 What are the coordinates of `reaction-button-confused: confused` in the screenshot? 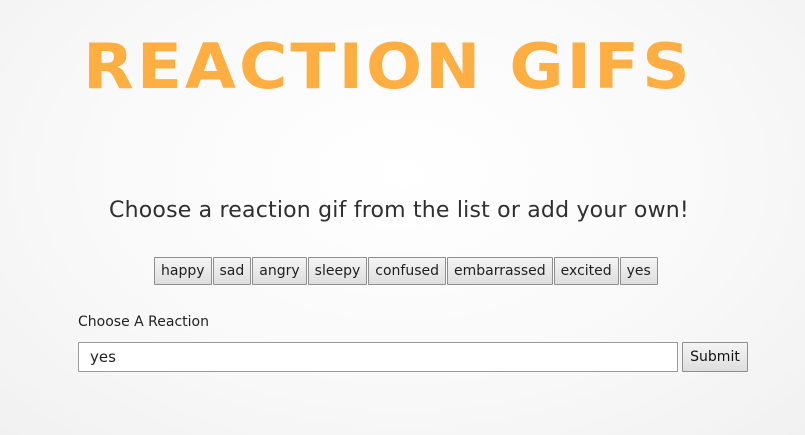 It's located at (407, 271).